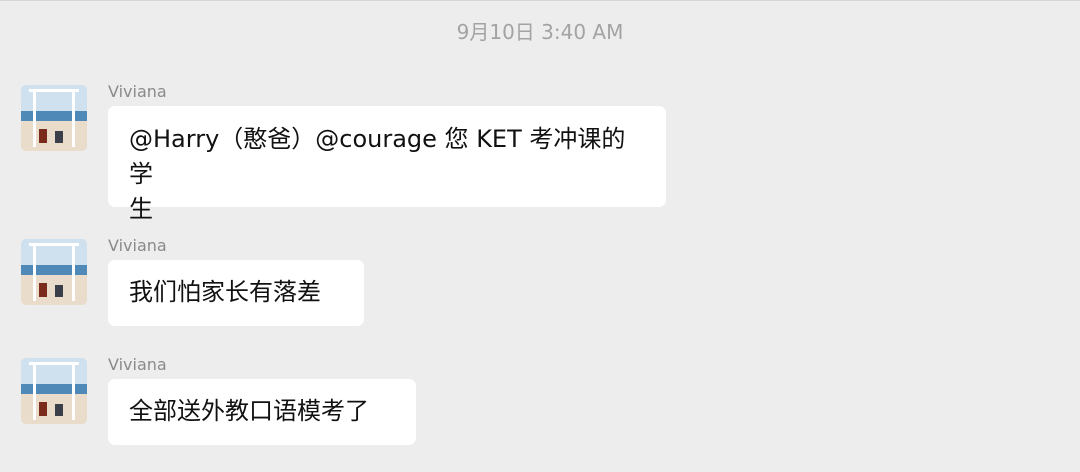 The width and height of the screenshot is (1080, 472). What do you see at coordinates (249, 411) in the screenshot?
I see `message-text: 全部送外教口语模考了` at bounding box center [249, 411].